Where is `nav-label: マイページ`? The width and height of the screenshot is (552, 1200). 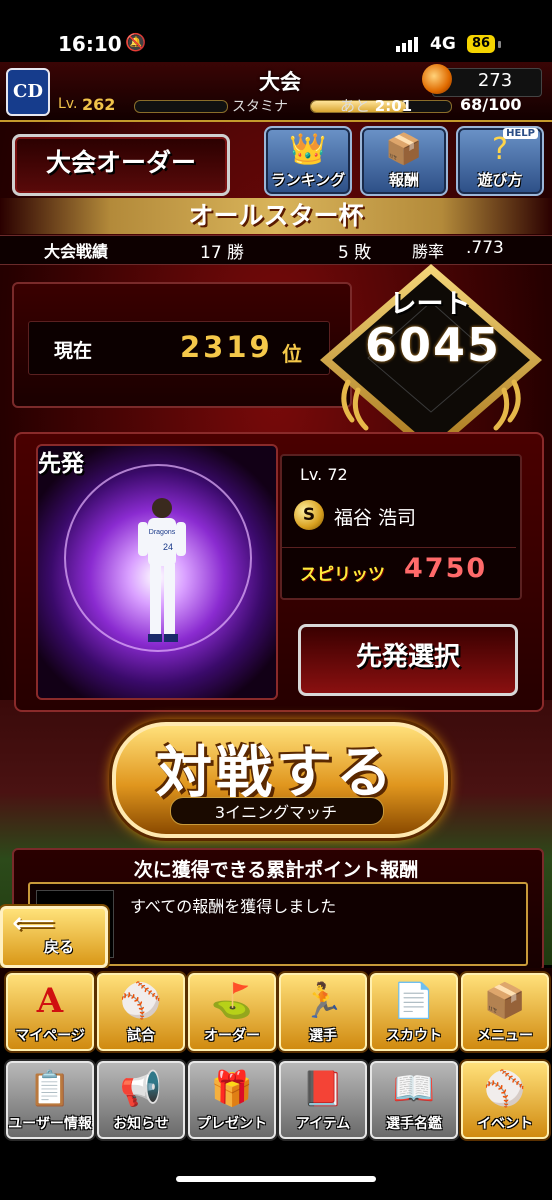
nav-label: マイページ is located at coordinates (50, 1036).